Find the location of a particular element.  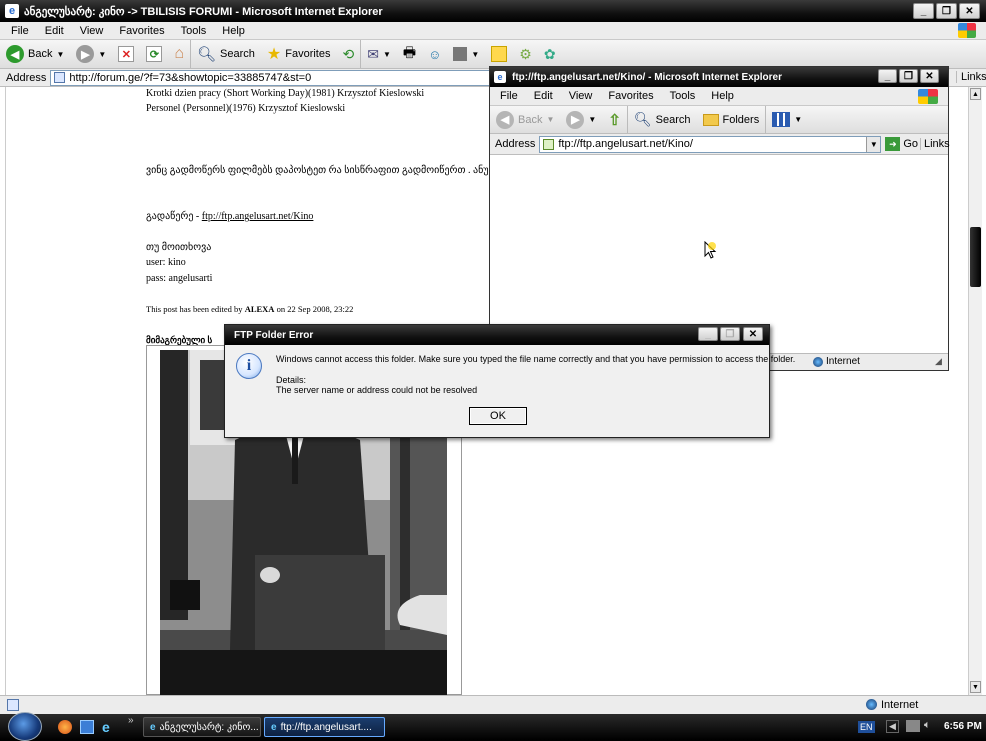

menu-favorites: Favorites is located at coordinates (141, 31).